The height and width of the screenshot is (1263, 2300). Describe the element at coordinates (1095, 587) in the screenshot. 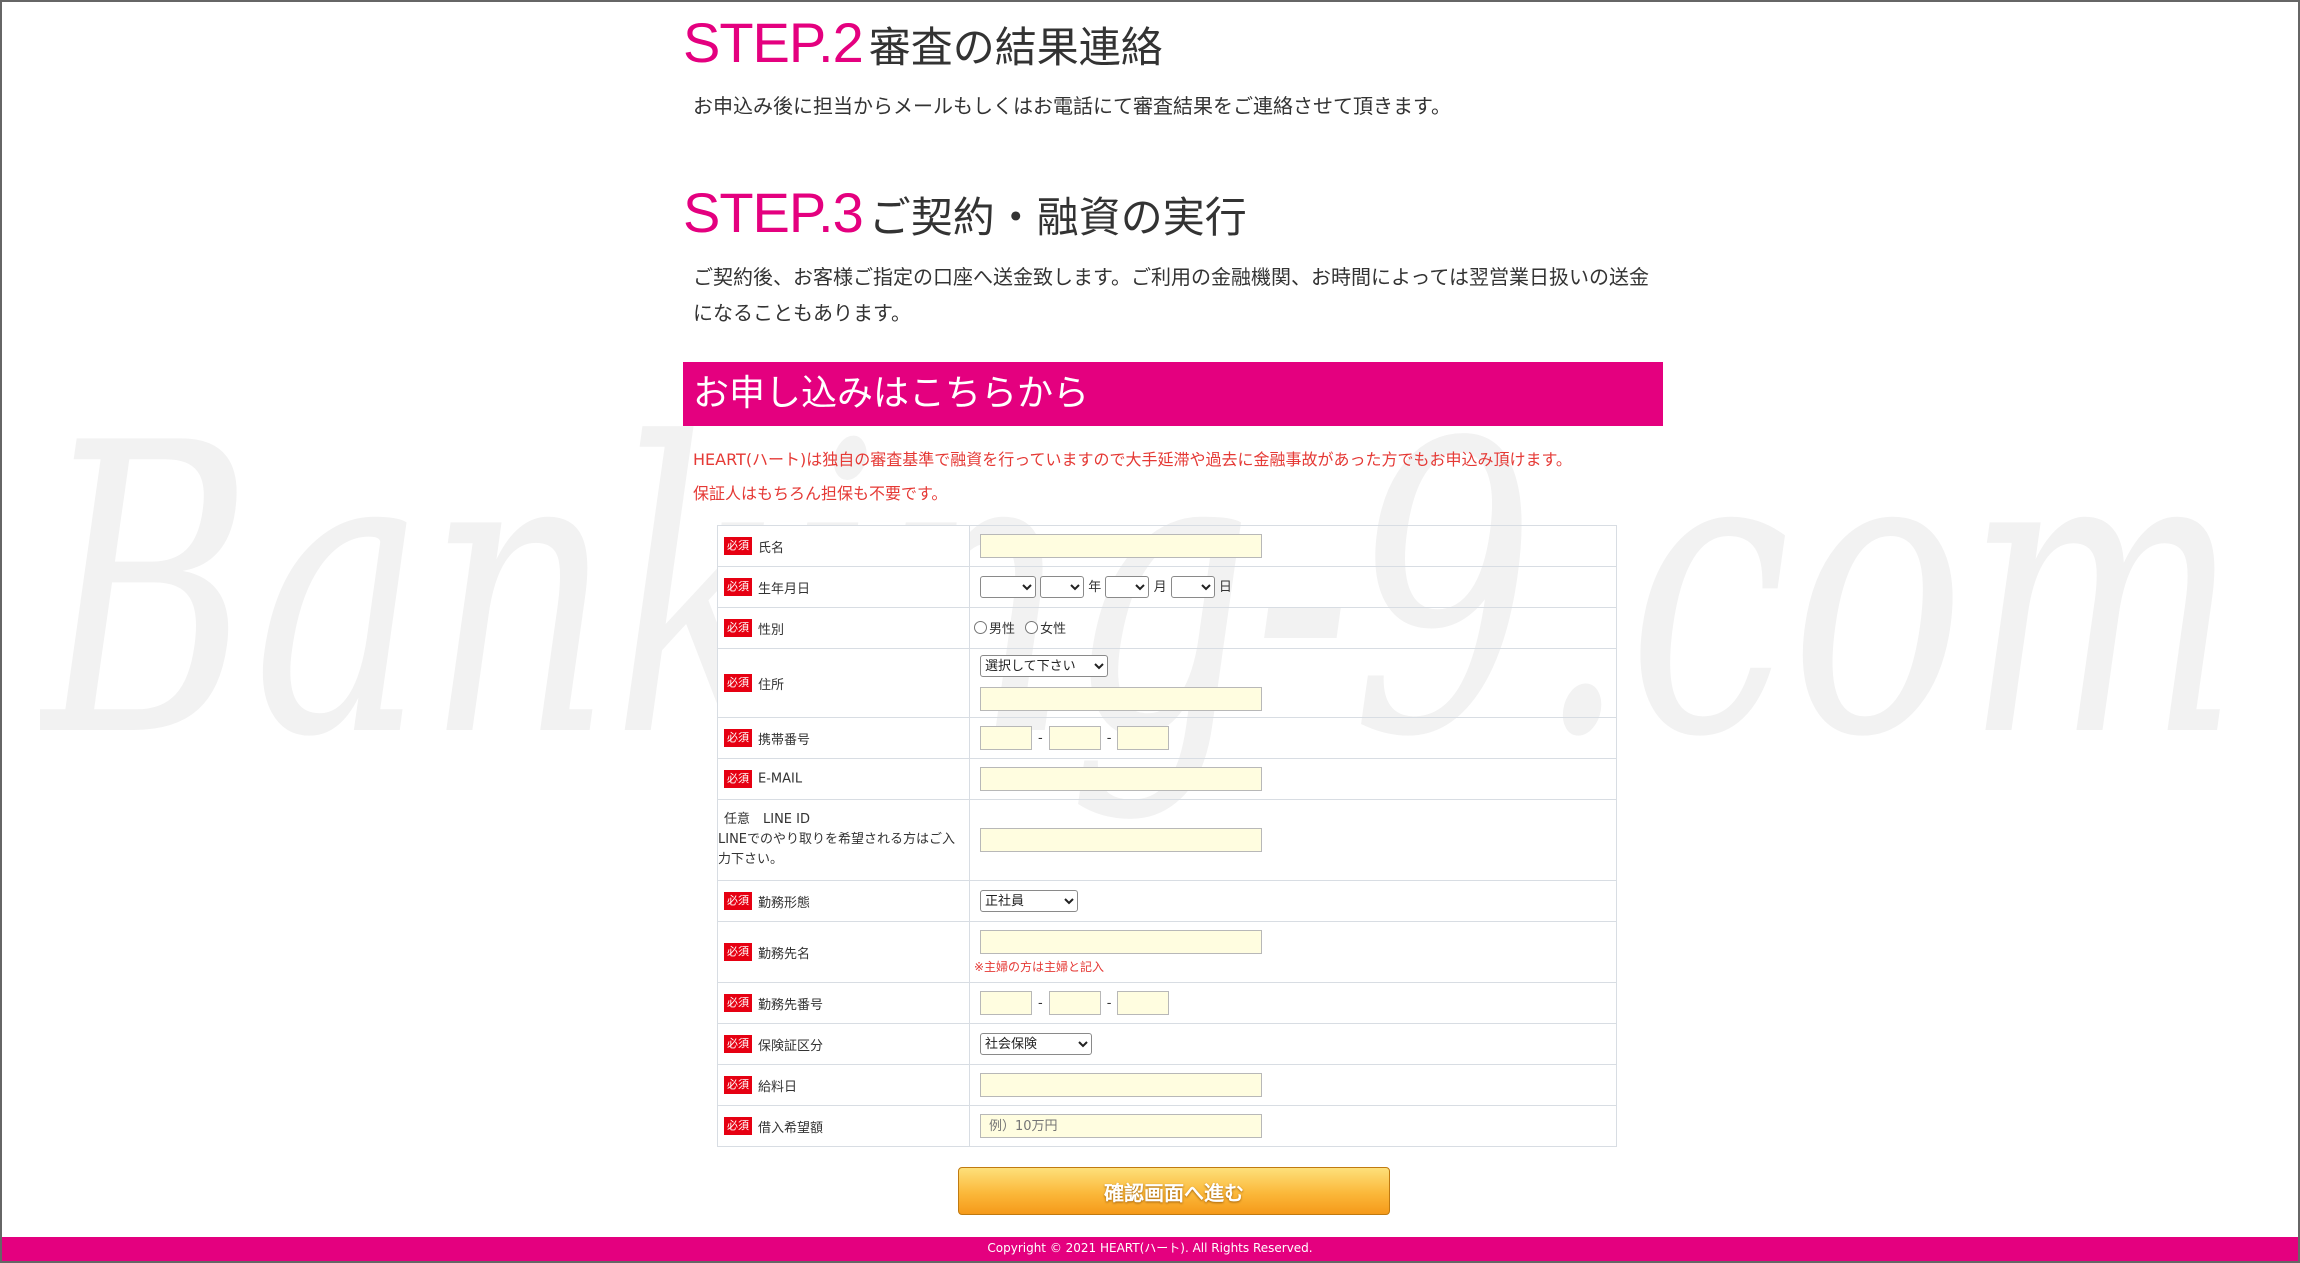

I see `year-label: 年` at that location.